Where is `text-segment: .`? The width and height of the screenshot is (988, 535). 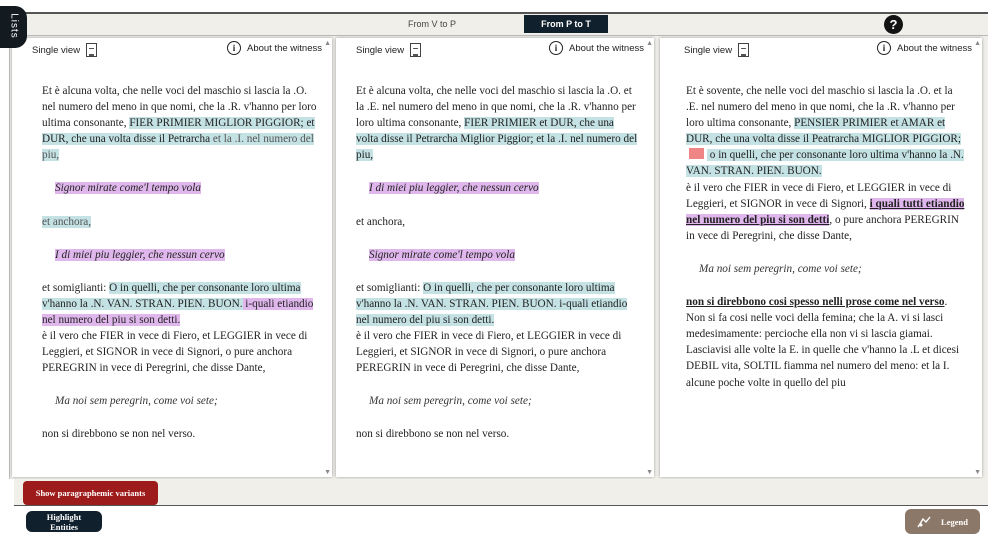
text-segment: . is located at coordinates (946, 302).